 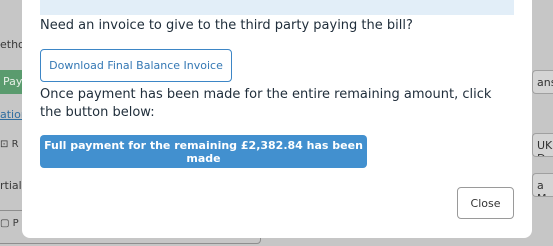 What do you see at coordinates (11, 185) in the screenshot?
I see `bg-partial-text: rtial` at bounding box center [11, 185].